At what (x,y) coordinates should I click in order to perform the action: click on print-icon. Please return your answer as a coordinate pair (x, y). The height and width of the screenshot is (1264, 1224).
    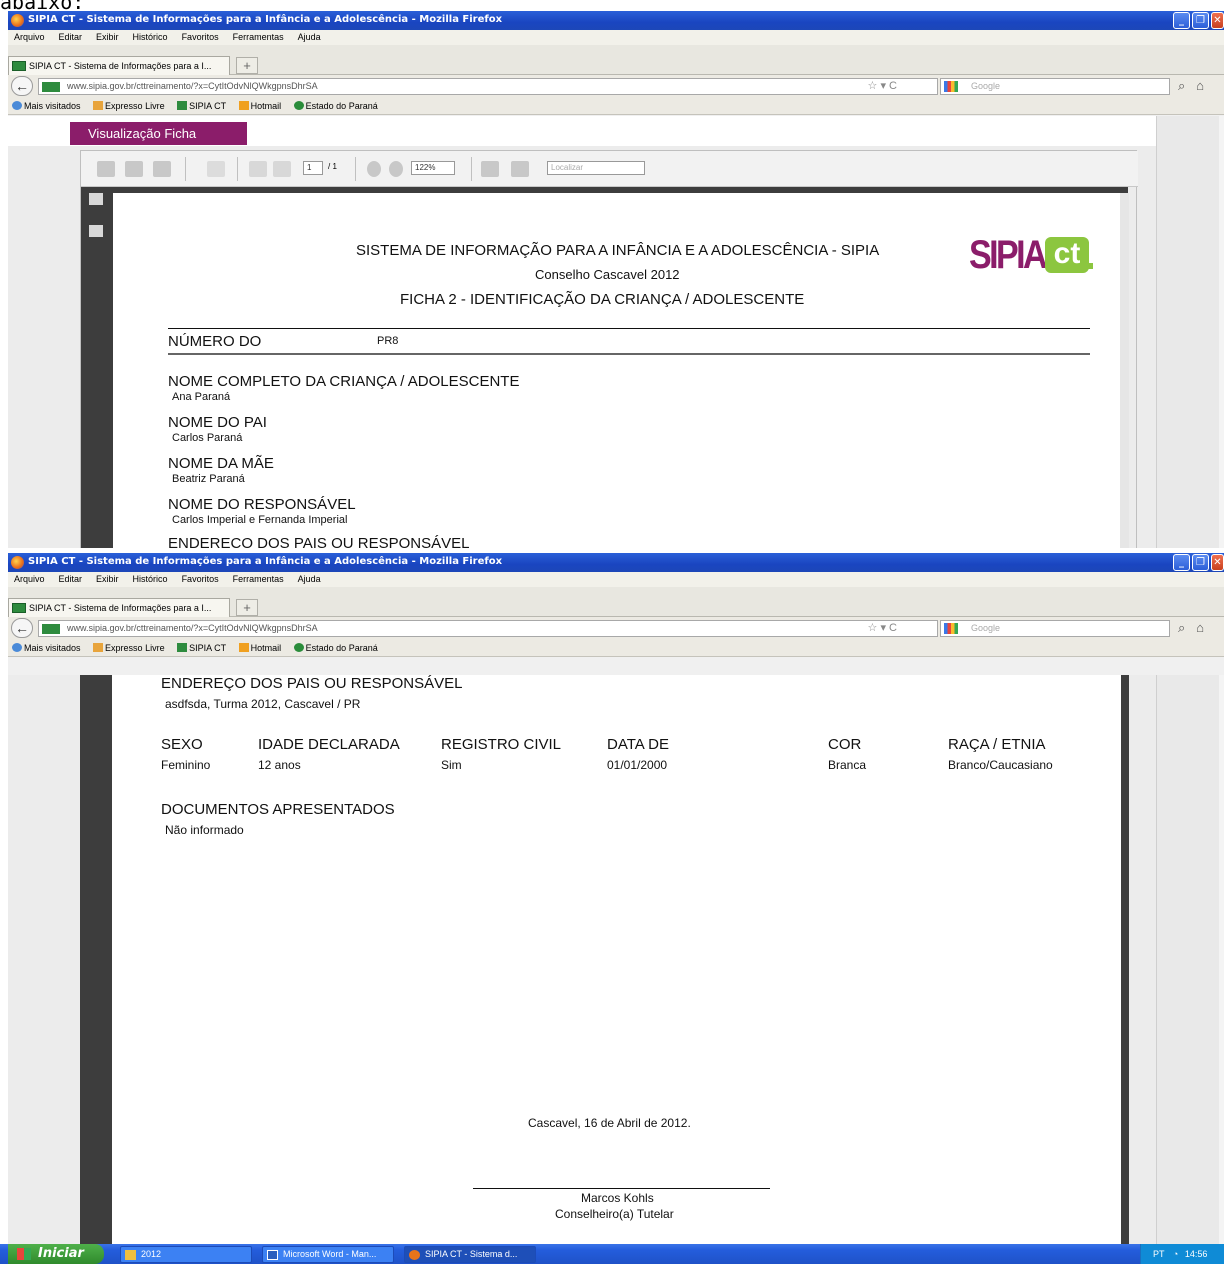
    Looking at the image, I should click on (106, 169).